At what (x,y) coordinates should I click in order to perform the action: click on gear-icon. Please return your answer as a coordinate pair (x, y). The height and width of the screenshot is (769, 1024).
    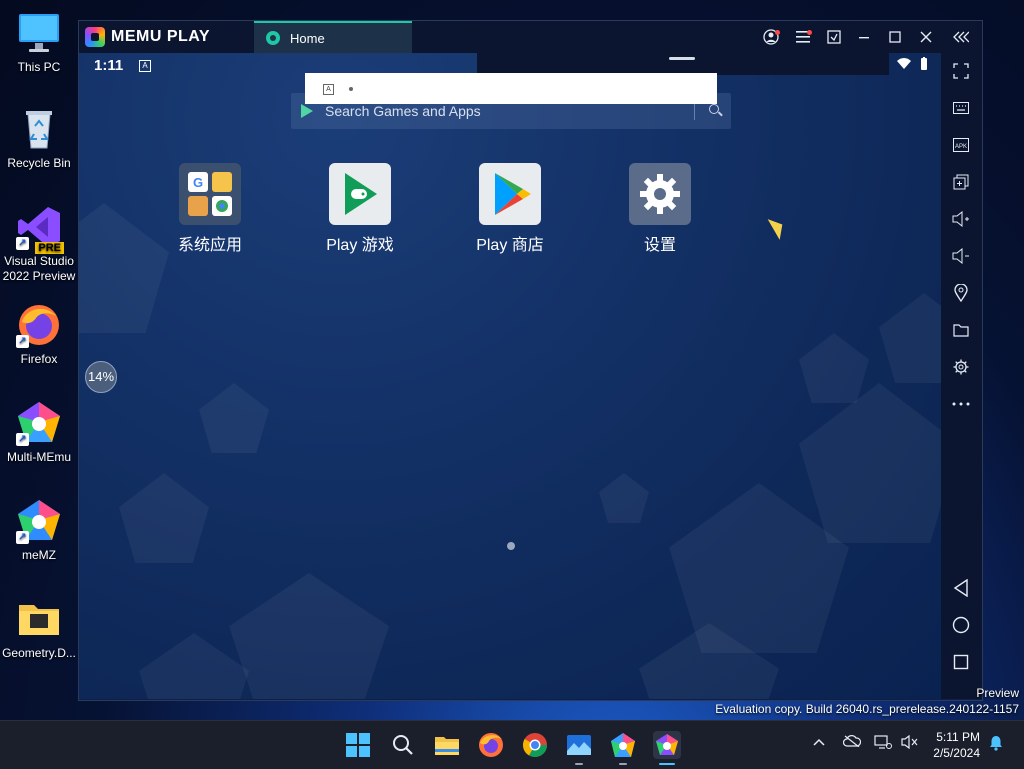
    Looking at the image, I should click on (961, 367).